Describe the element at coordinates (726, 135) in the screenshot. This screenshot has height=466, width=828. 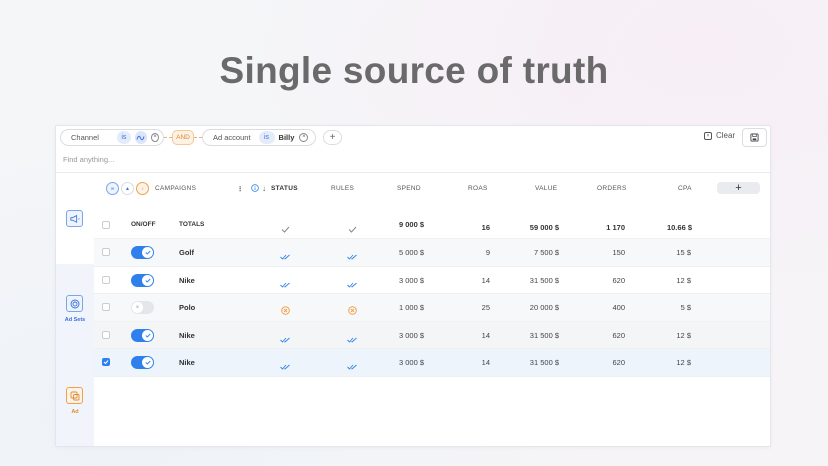
I see `clear-label: Clear` at that location.